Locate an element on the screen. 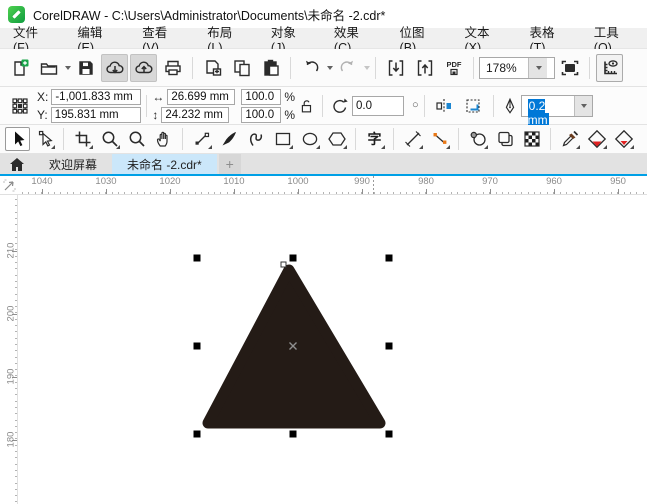  wrap-text-icon is located at coordinates (473, 106).